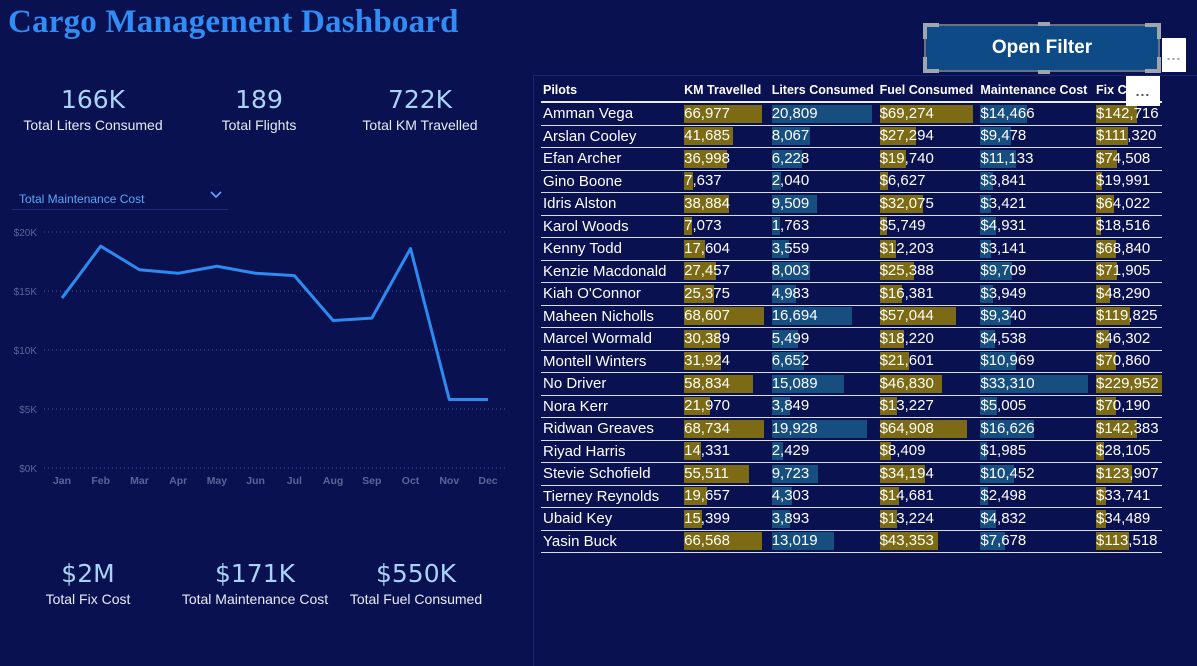 The width and height of the screenshot is (1197, 666). I want to click on pilot-name-cell: Maheen Nicholls, so click(612, 316).